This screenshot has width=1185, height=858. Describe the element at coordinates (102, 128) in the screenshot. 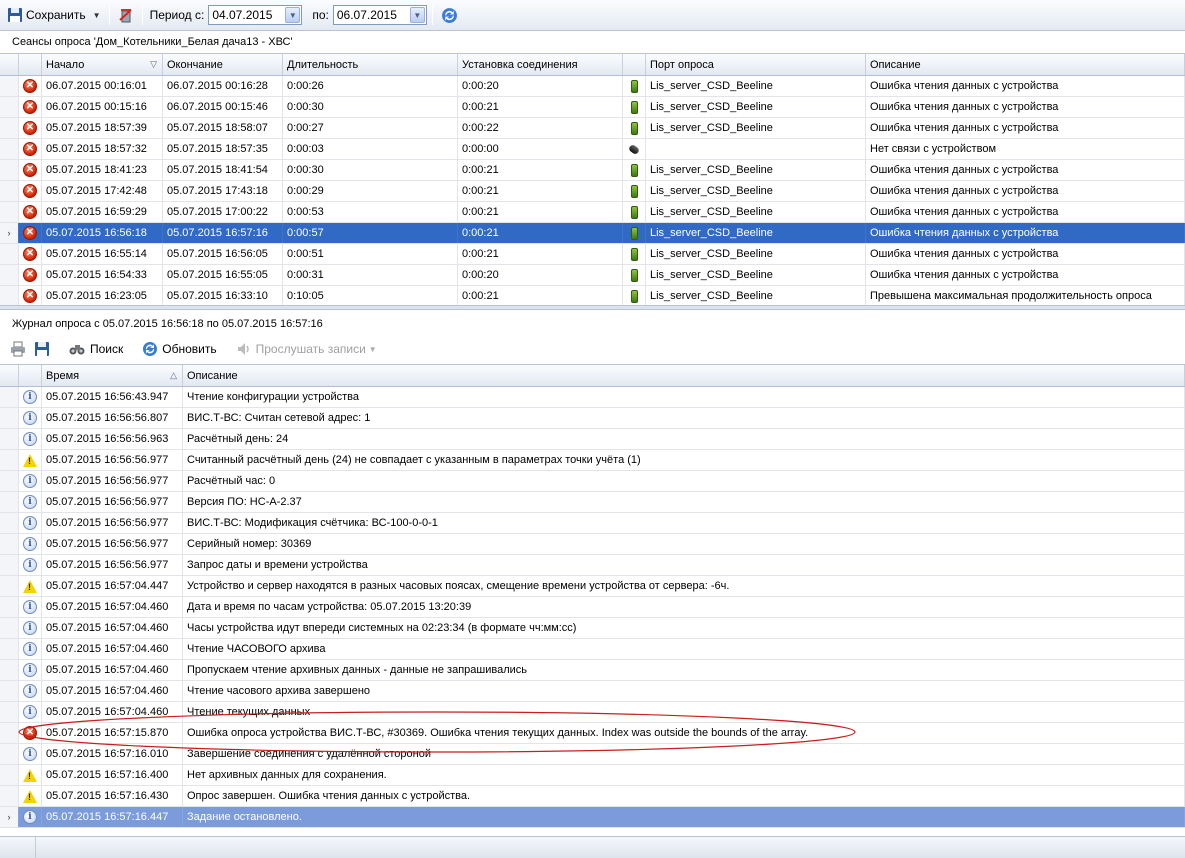

I see `cell-start: 05.07.2015 18:57:39` at that location.